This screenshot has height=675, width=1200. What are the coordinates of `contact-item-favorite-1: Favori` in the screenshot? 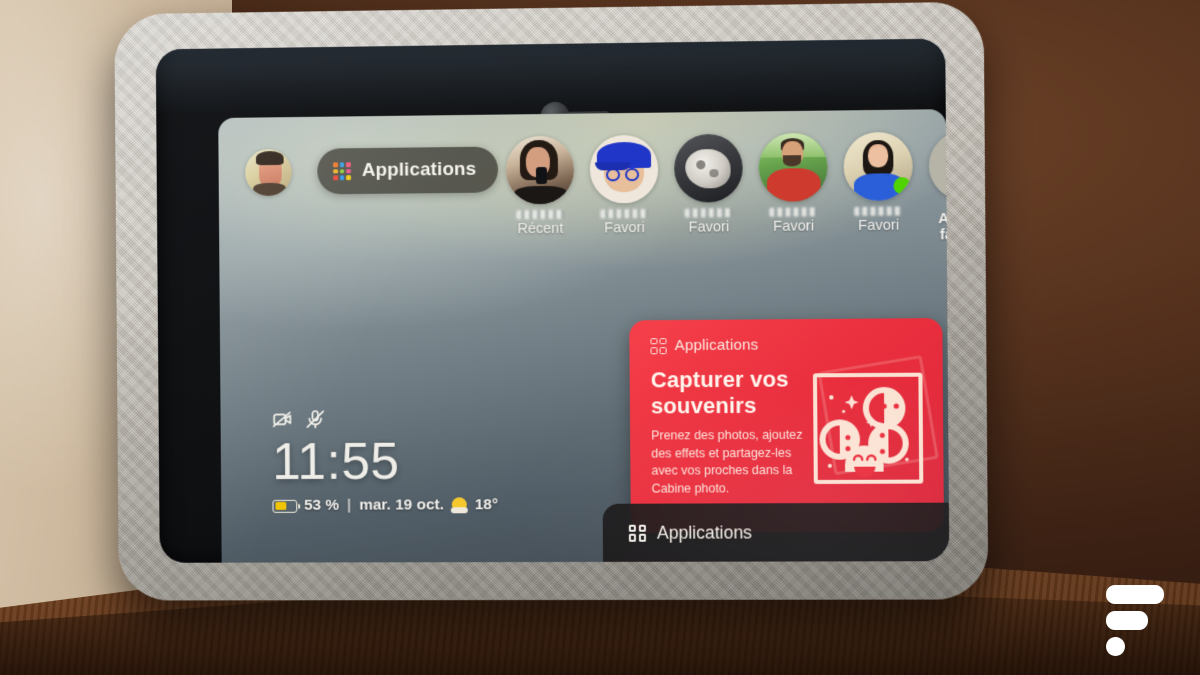 It's located at (624, 185).